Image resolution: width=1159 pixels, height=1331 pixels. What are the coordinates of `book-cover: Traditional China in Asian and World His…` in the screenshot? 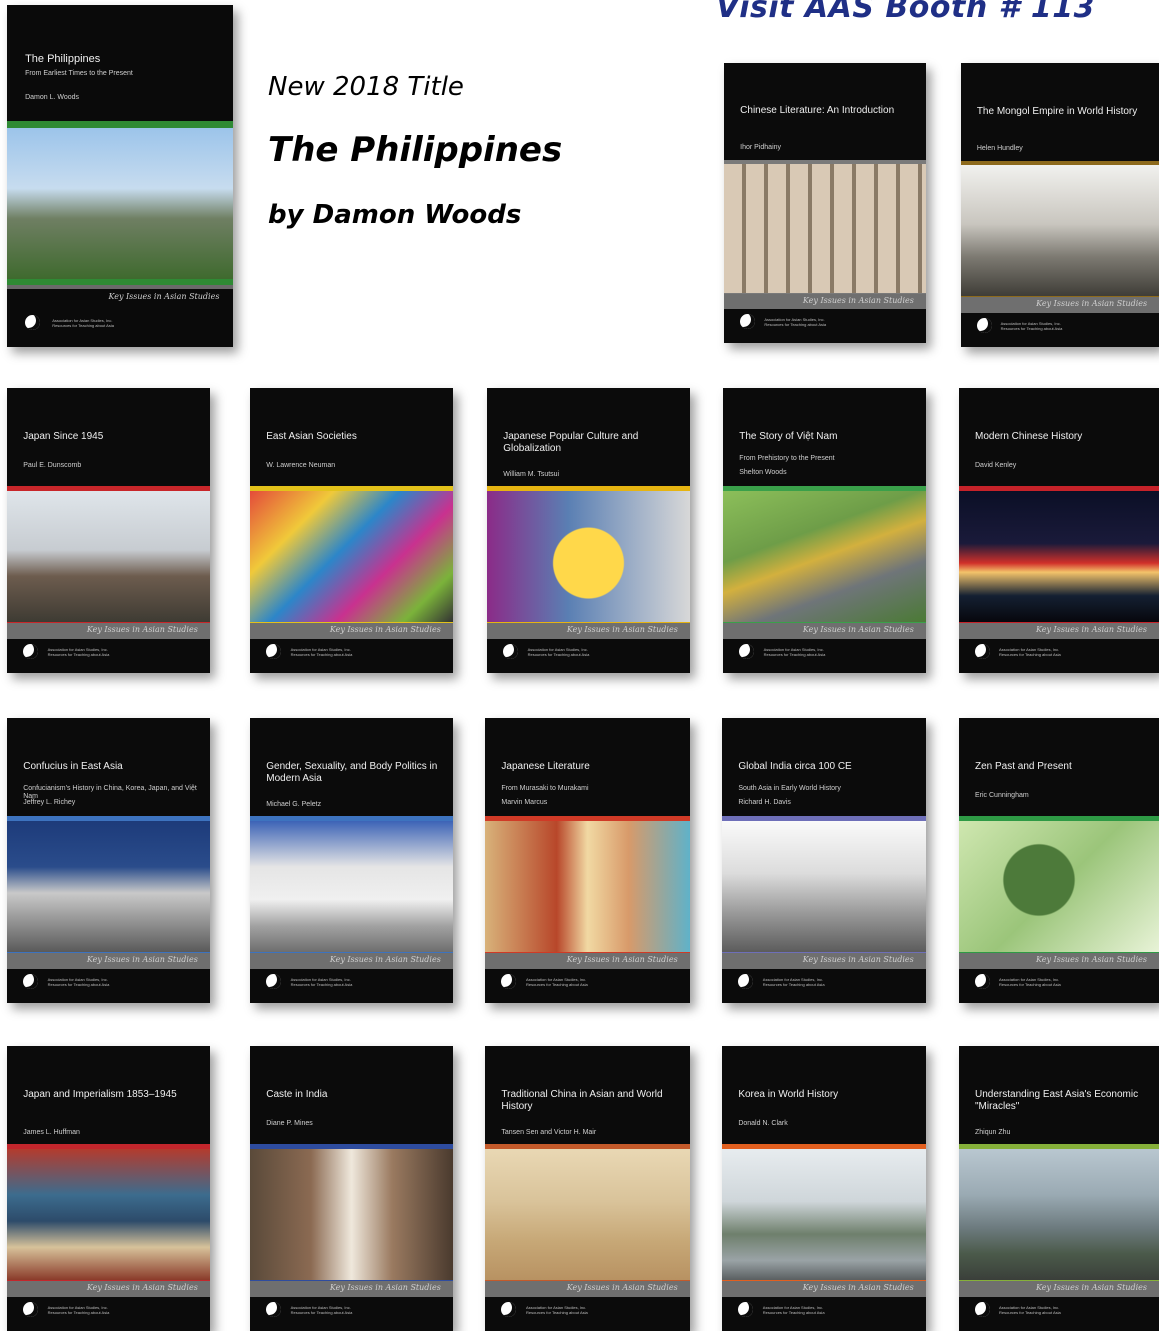 It's located at (587, 1188).